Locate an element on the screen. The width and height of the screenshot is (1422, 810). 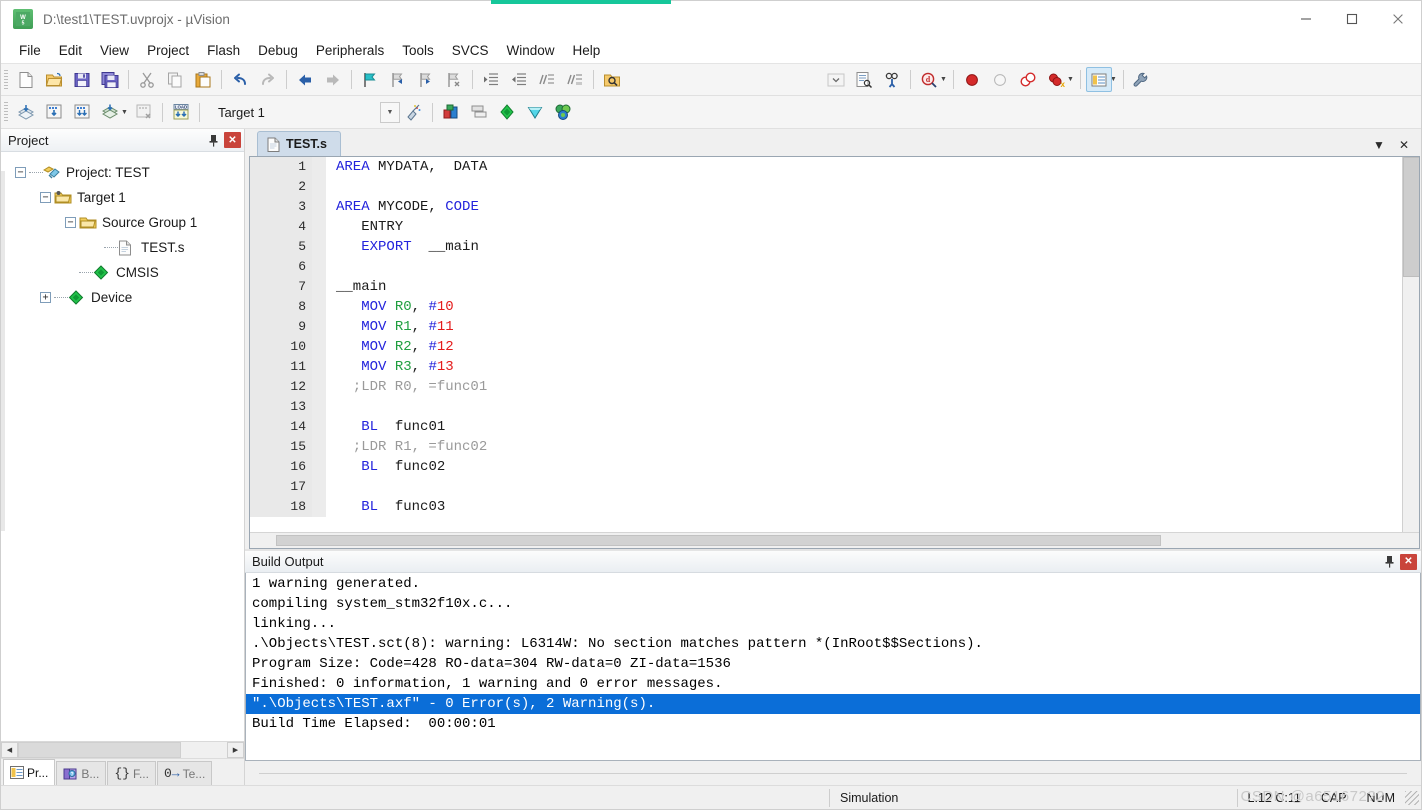
copy-icon is located at coordinates (175, 79).